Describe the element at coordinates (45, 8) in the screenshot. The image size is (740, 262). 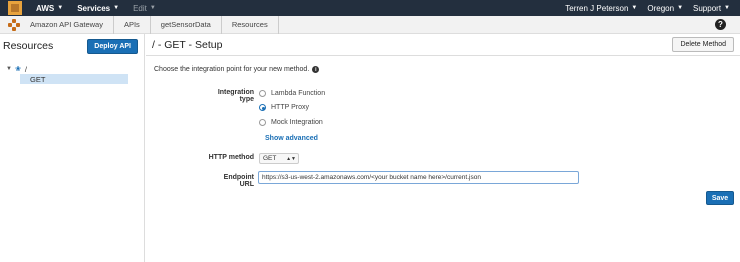
I see `aws-menu-label: AWS` at that location.